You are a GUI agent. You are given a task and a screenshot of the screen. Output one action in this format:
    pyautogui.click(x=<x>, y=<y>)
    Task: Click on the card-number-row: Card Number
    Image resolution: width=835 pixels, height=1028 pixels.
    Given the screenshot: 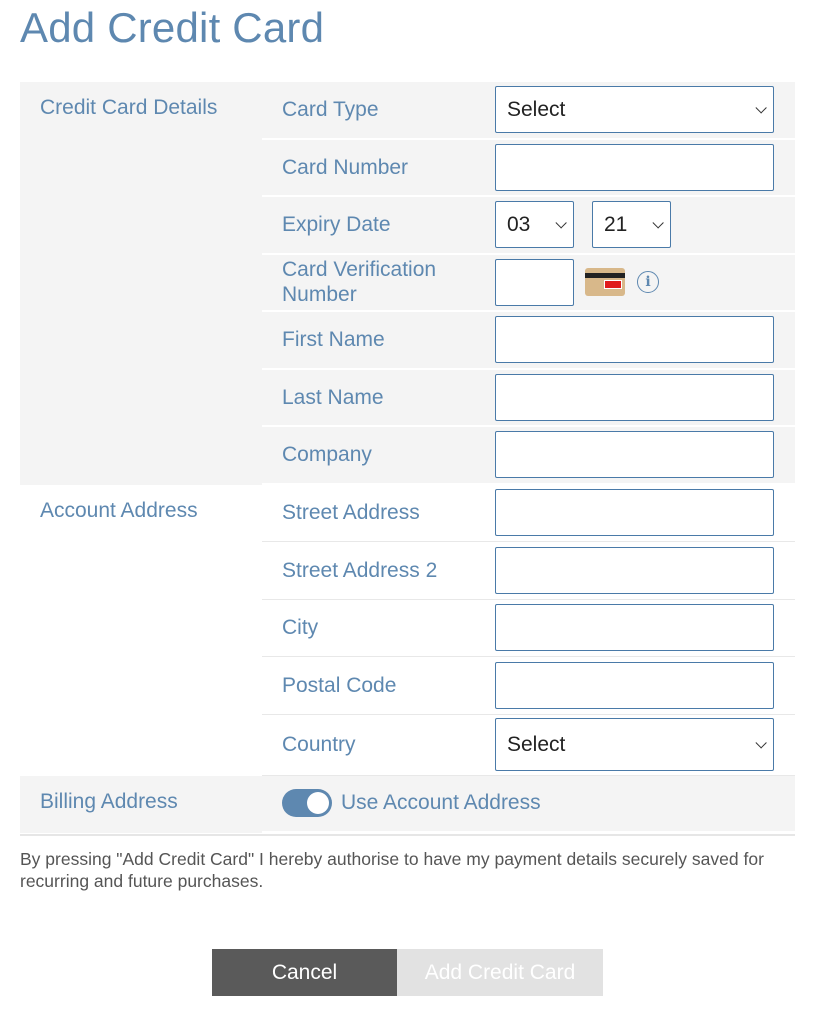 What is the action you would take?
    pyautogui.click(x=528, y=168)
    